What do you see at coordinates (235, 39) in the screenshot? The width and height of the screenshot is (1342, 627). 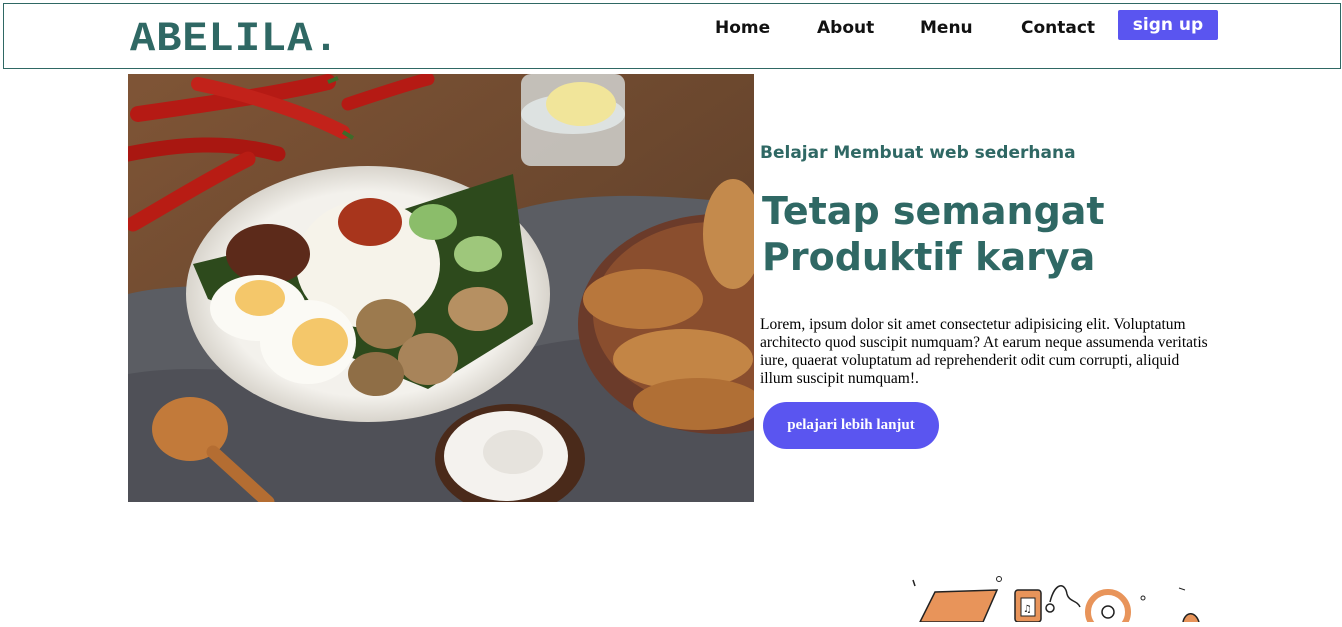 I see `brand-logo: ABELILA.` at bounding box center [235, 39].